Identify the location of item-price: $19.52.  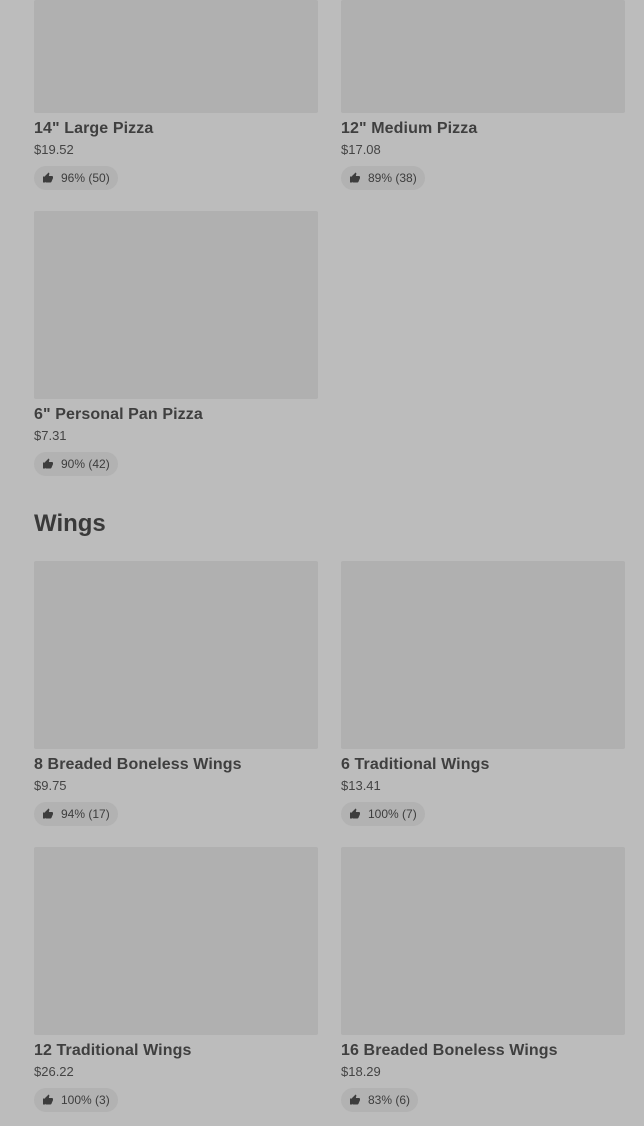
(54, 149).